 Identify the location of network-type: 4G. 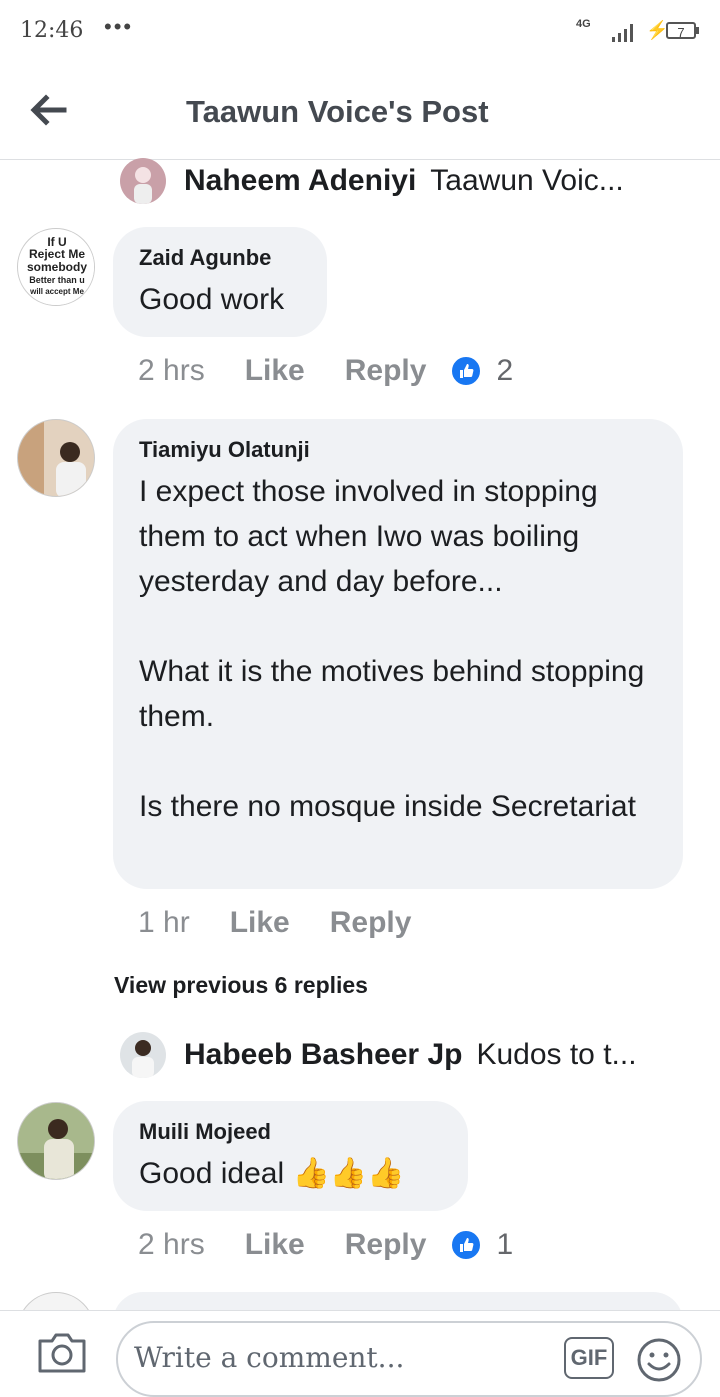
(583, 24).